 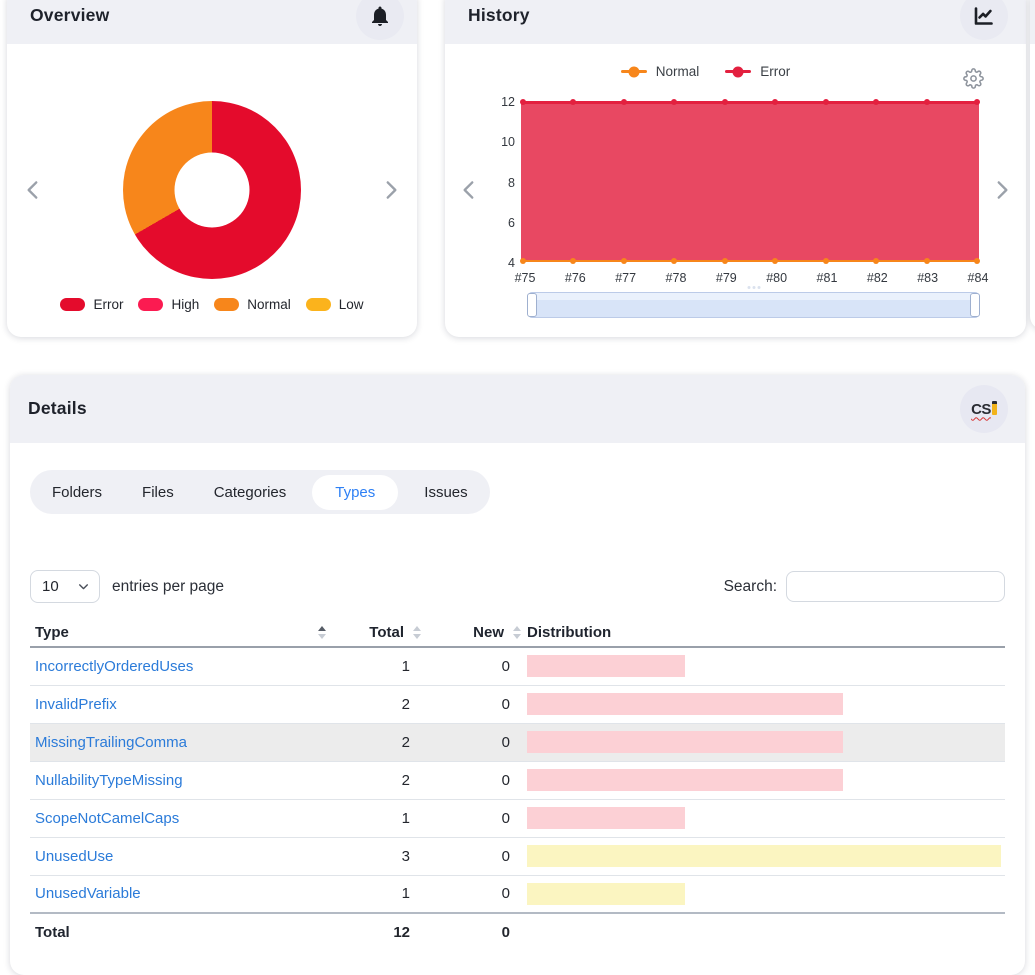 I want to click on history-legend-item-error: Error, so click(x=757, y=71).